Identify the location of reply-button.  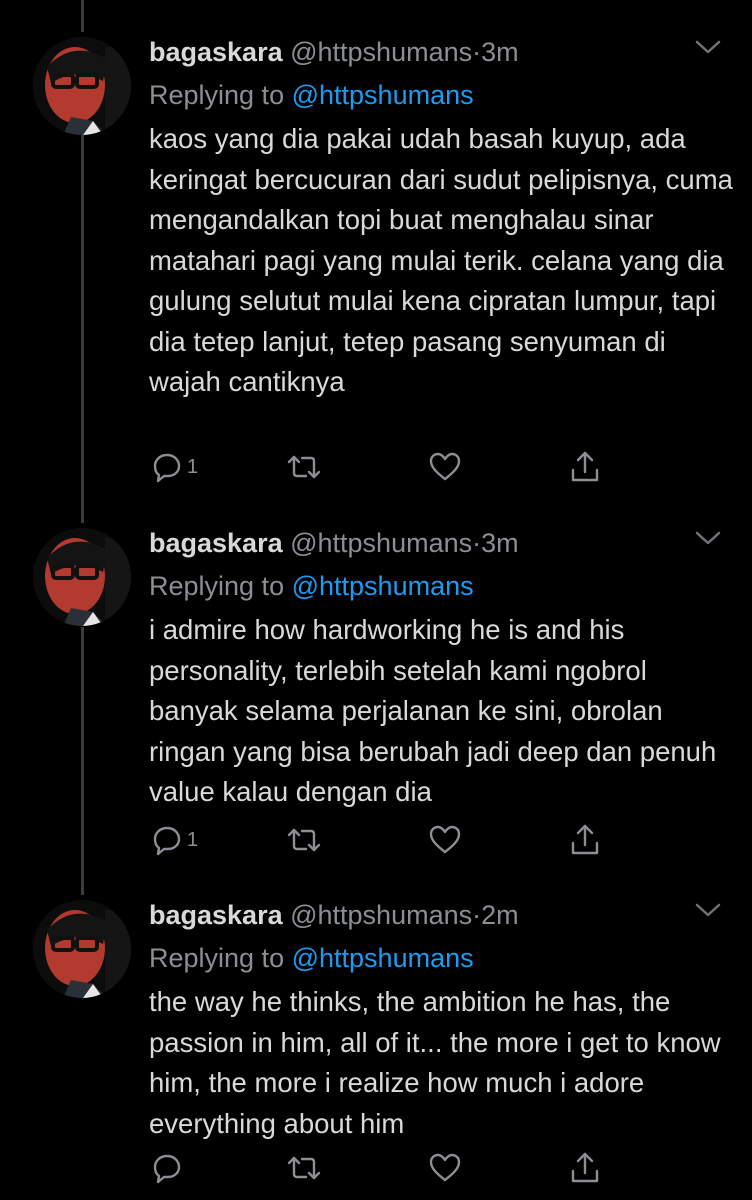
(169, 1168).